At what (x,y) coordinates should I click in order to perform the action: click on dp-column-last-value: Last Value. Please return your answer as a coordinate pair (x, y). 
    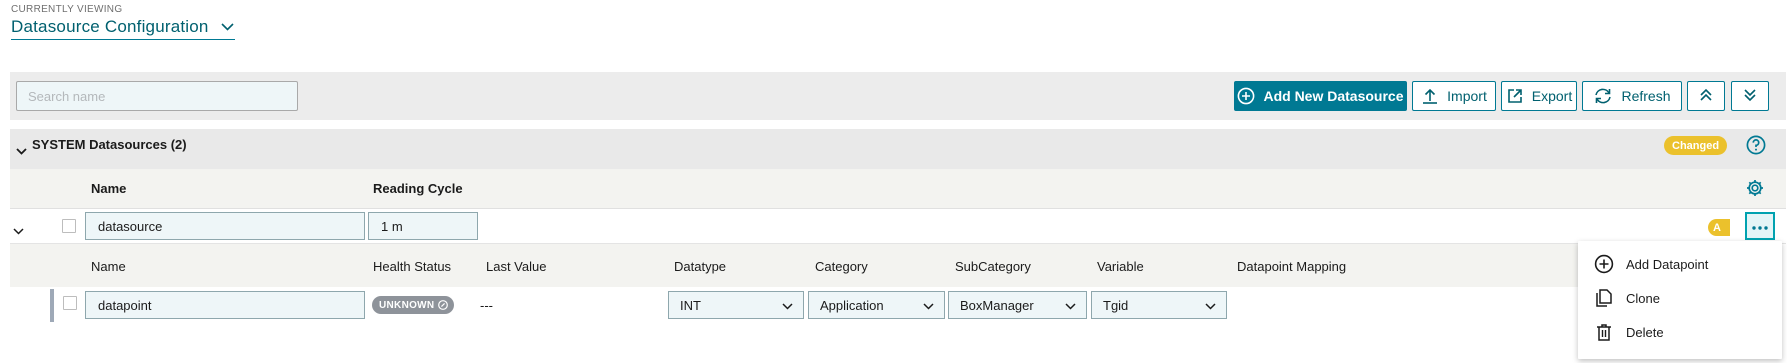
    Looking at the image, I should click on (516, 266).